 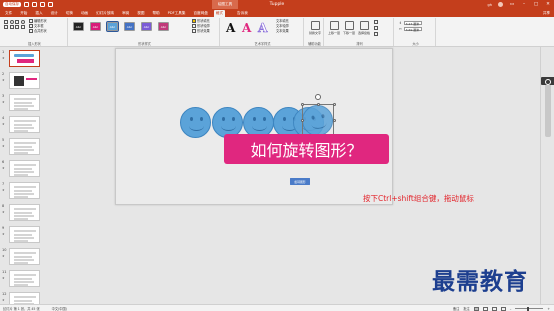 What do you see at coordinates (334, 28) in the screenshot?
I see `bring-forward-button: 上移一层` at bounding box center [334, 28].